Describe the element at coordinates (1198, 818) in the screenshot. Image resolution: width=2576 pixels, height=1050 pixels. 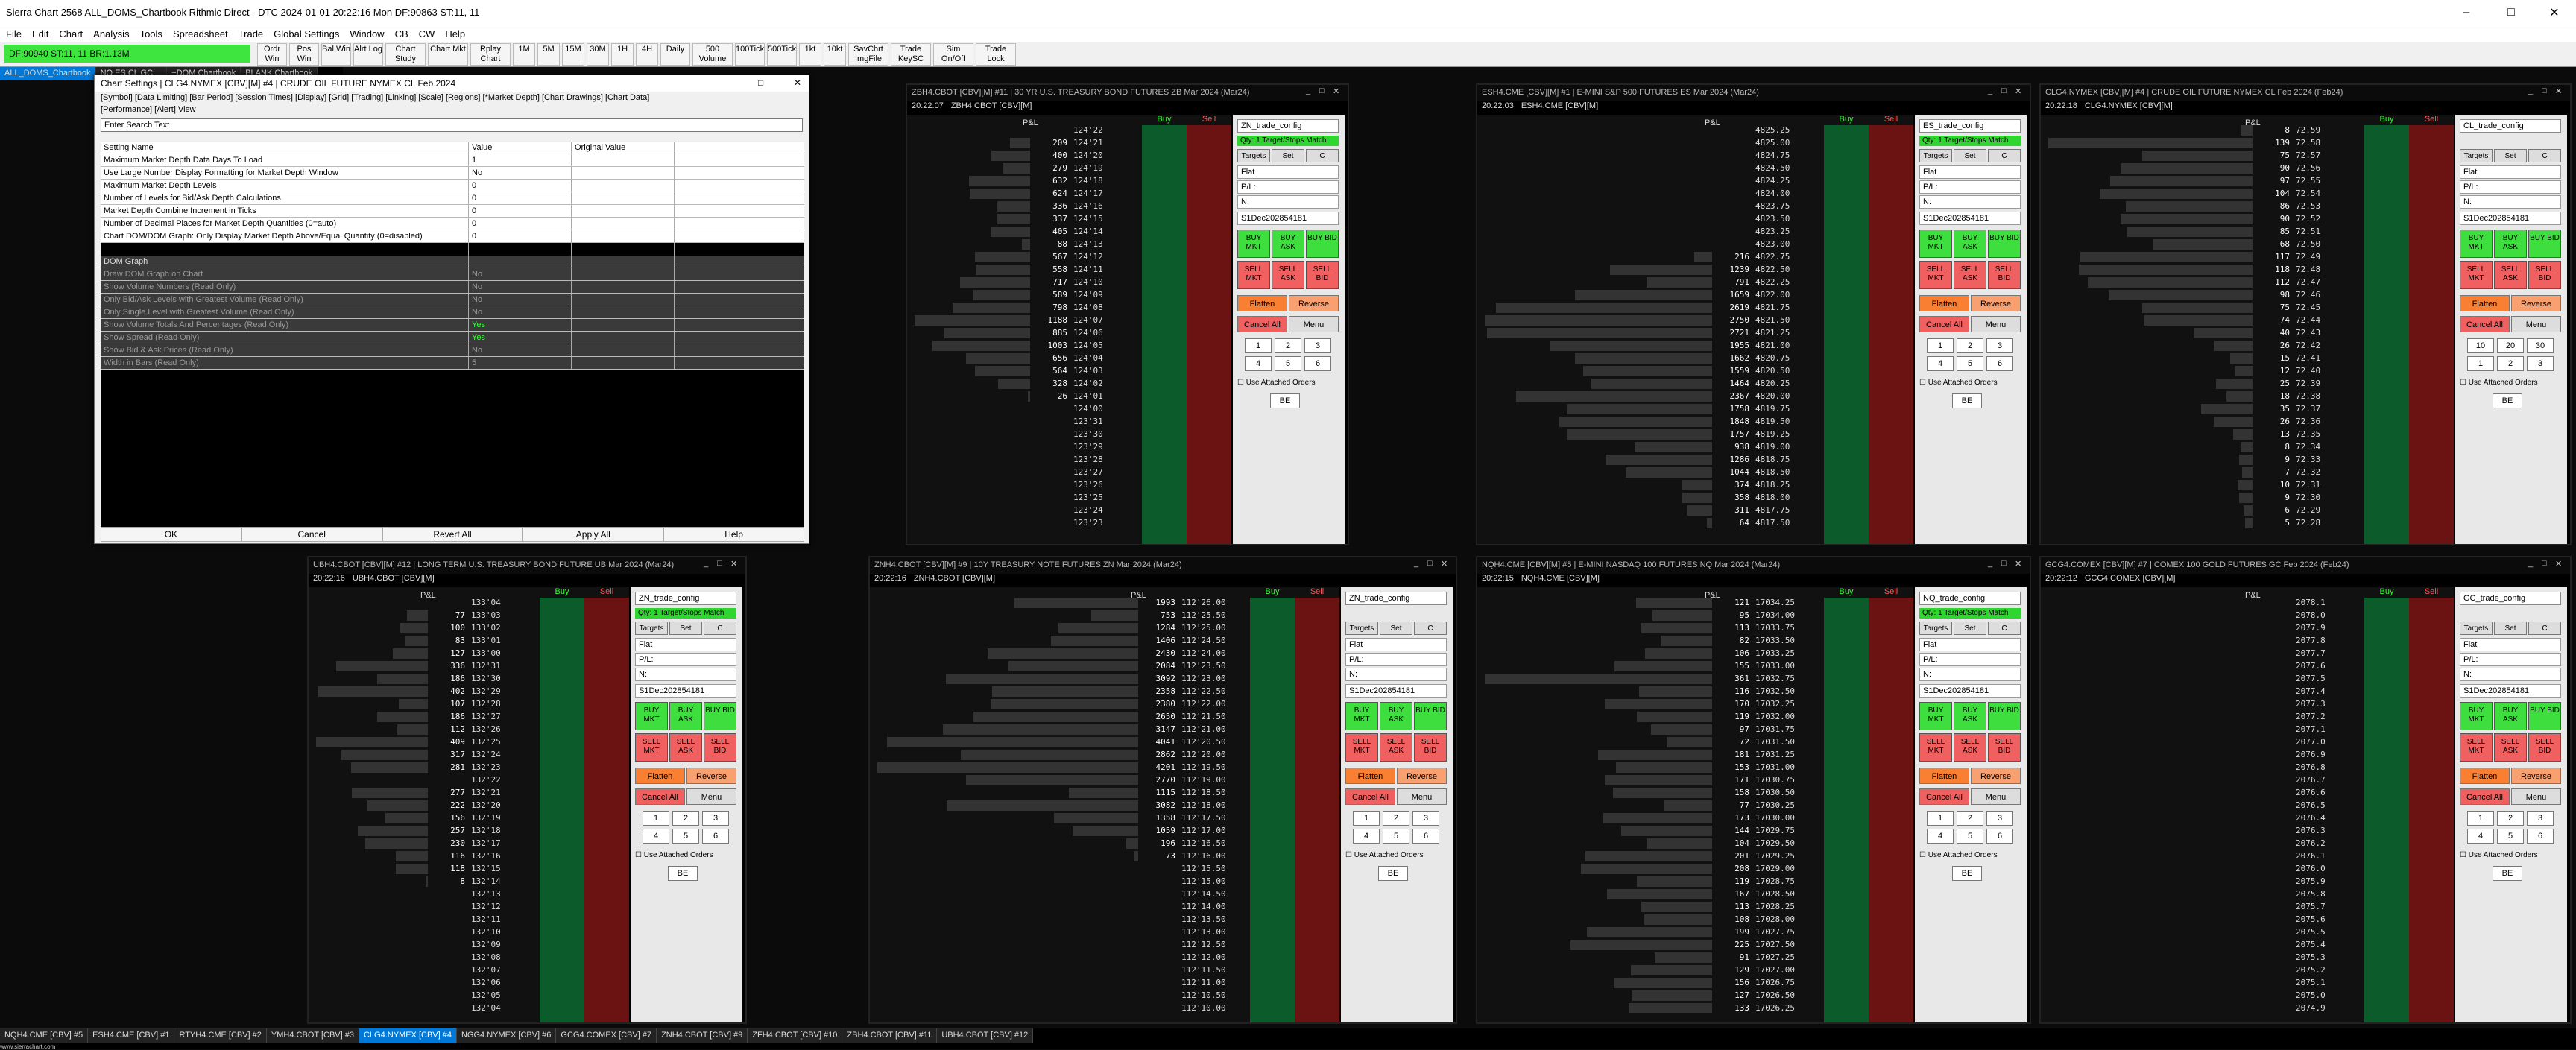
I see `price-row: 1358 112'17.50` at that location.